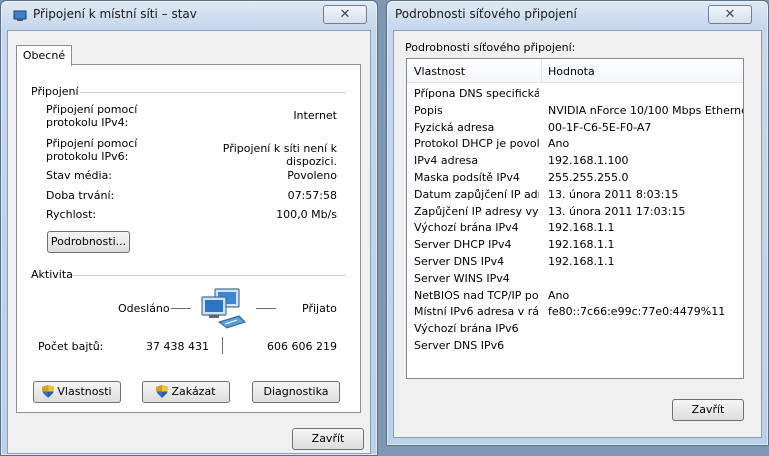 The image size is (769, 456). Describe the element at coordinates (588, 177) in the screenshot. I see `value-cell: 255.255.255.0` at that location.